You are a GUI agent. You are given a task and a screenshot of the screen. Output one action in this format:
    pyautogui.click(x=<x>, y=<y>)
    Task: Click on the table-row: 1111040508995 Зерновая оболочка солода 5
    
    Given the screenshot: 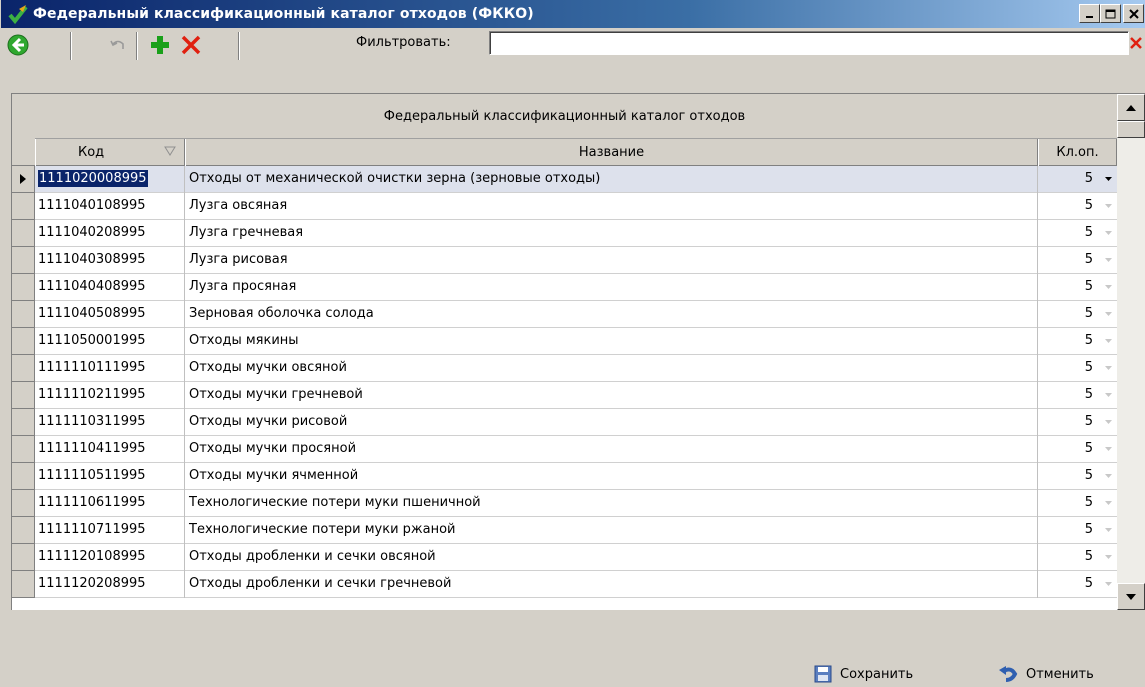 What is the action you would take?
    pyautogui.click(x=564, y=314)
    